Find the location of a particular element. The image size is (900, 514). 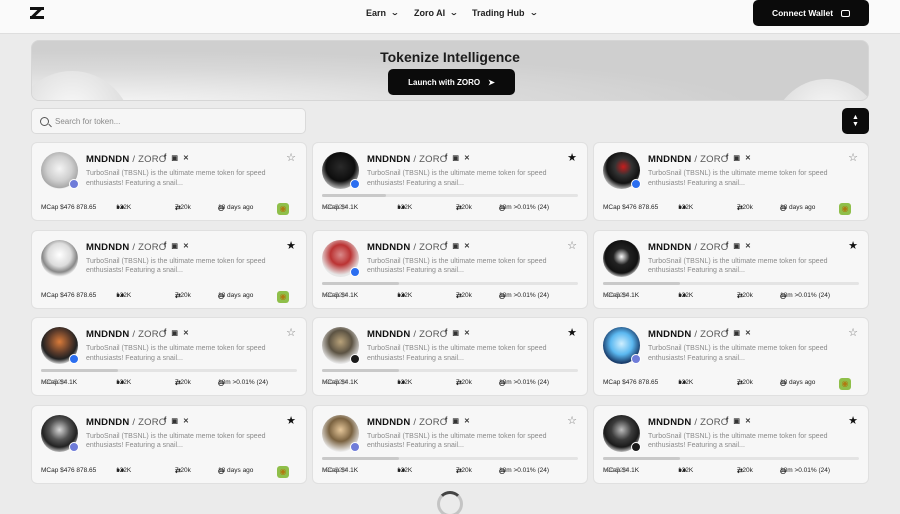

chain-bnb-icon is located at coordinates (355, 359).